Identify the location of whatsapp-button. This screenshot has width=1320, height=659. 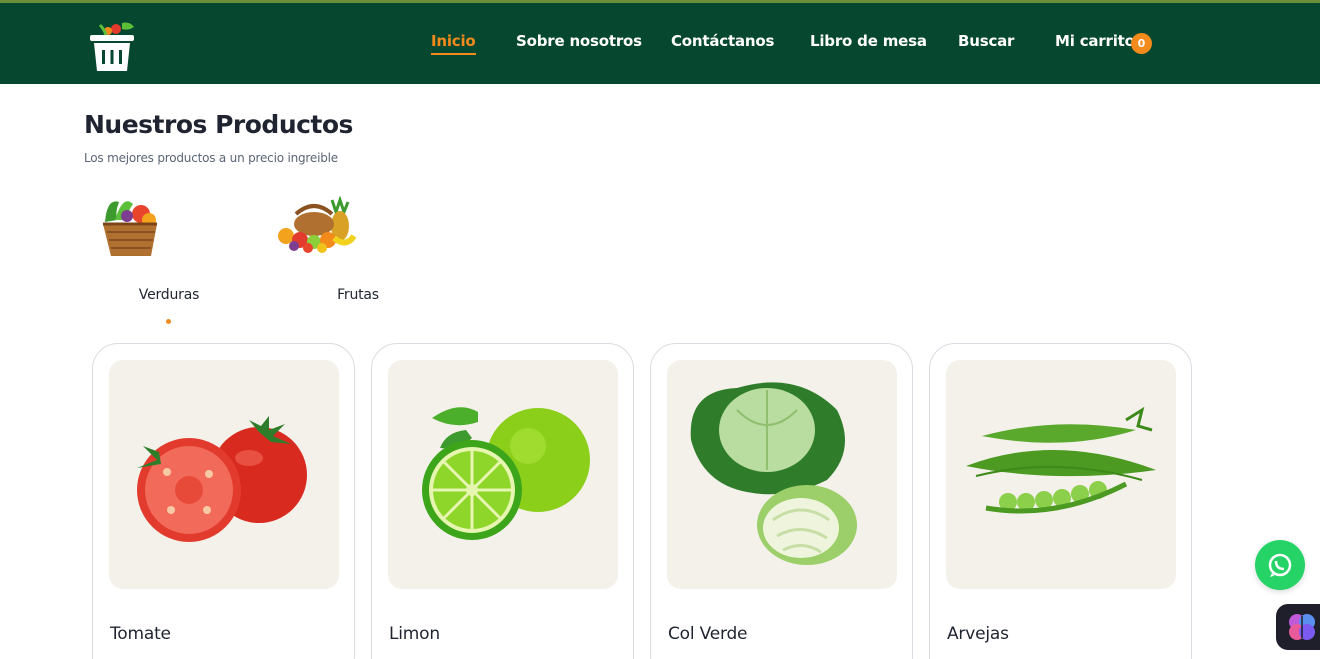
(1280, 565).